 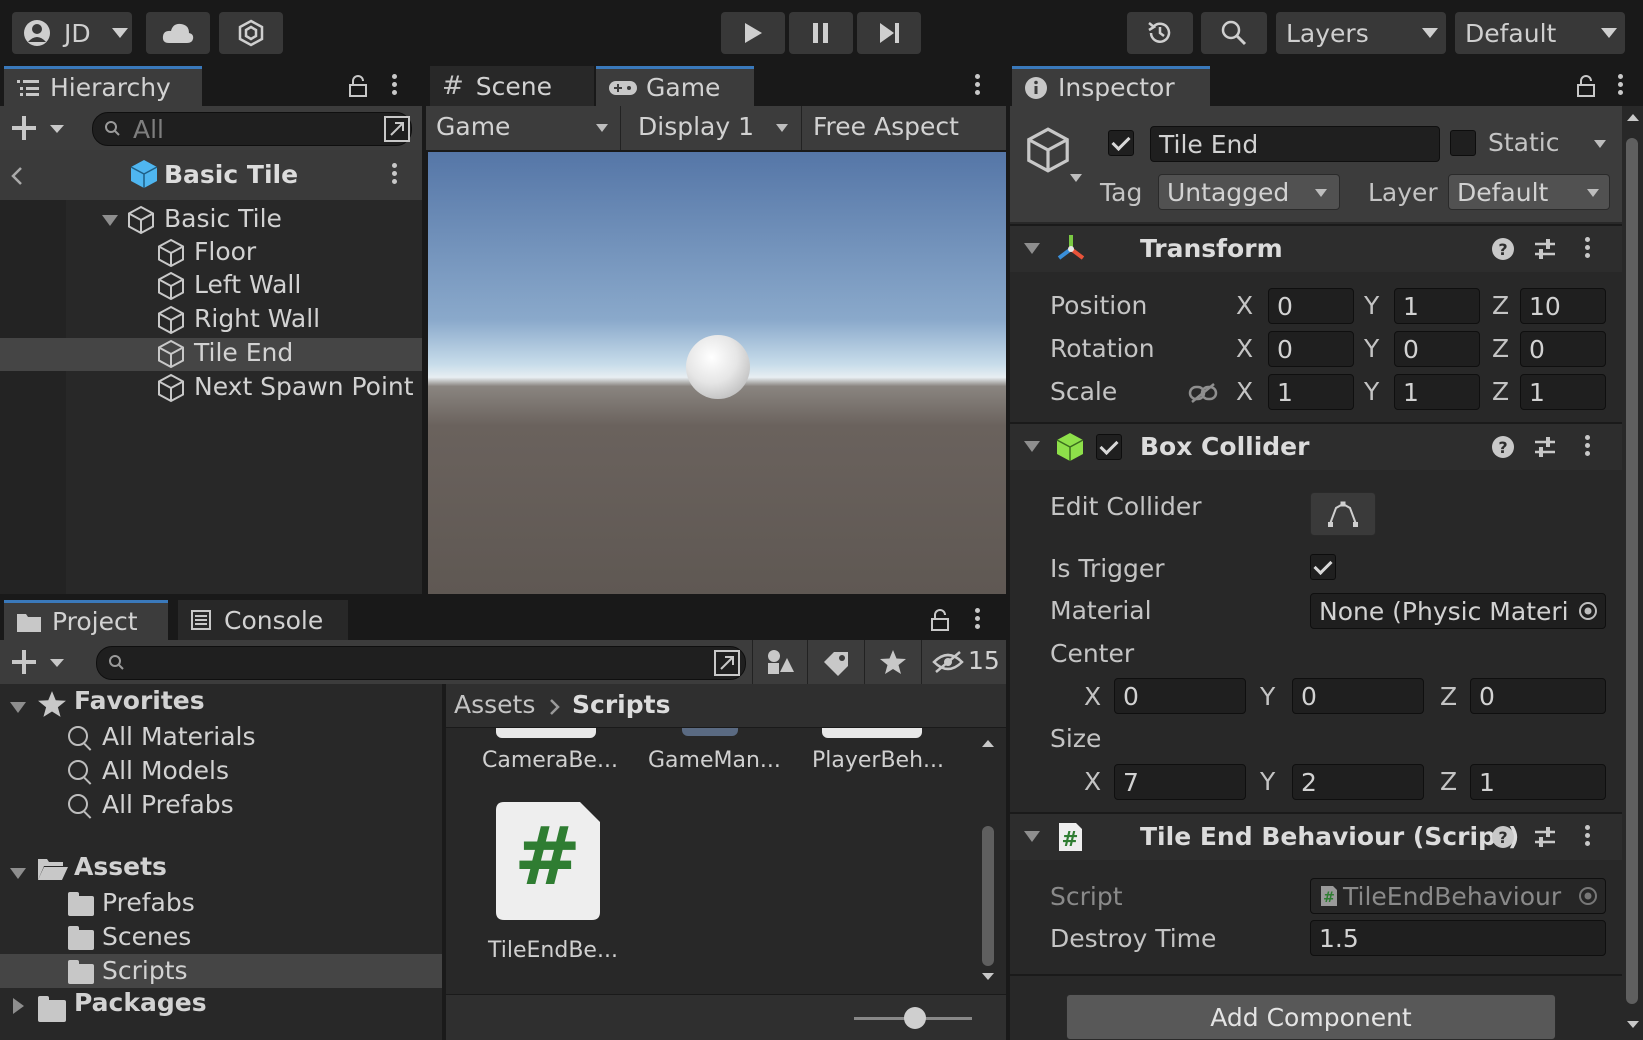 I want to click on filter-by-type-button, so click(x=779, y=662).